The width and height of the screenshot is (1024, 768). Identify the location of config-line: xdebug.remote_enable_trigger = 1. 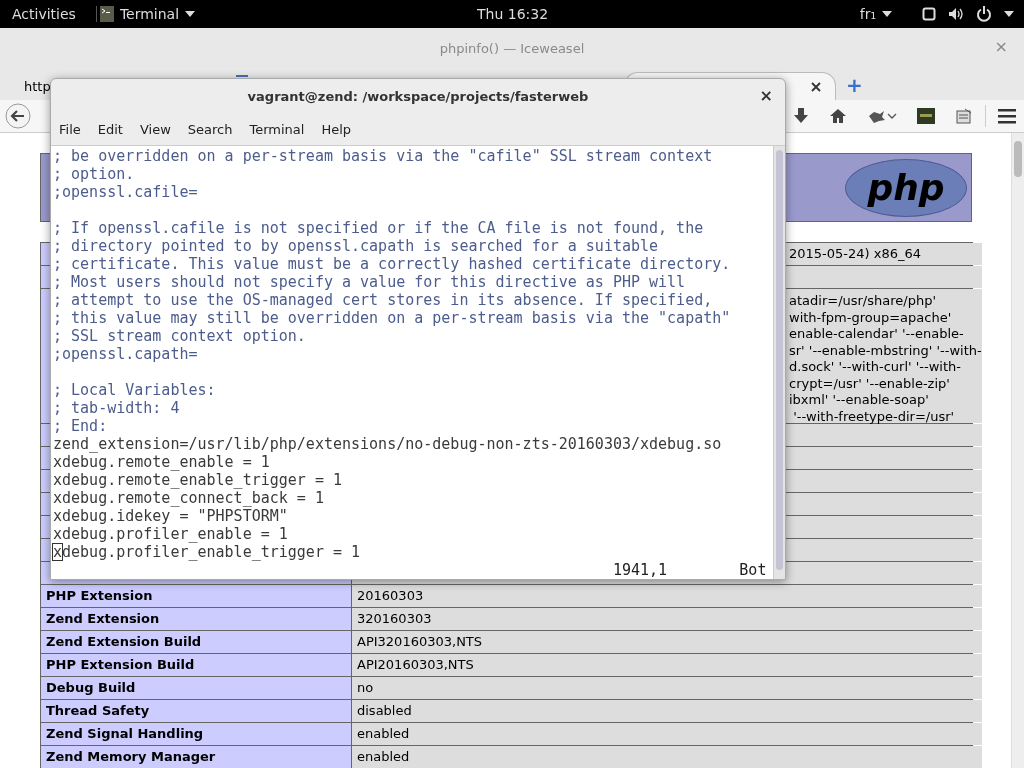
(197, 480).